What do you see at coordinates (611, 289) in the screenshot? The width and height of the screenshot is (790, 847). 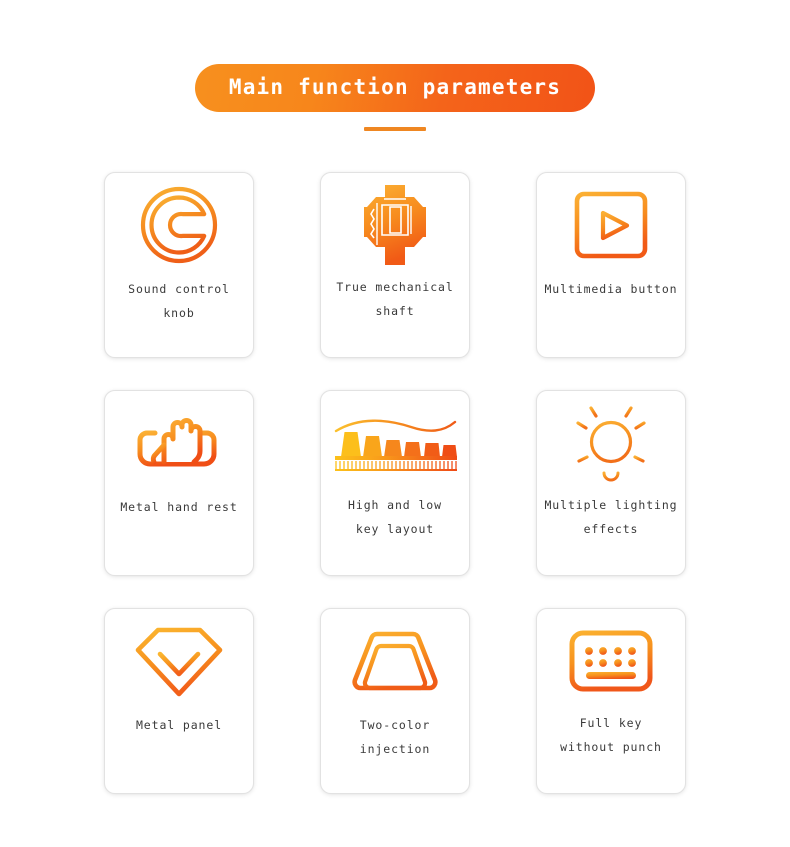 I see `feature-label: Multimedia button` at bounding box center [611, 289].